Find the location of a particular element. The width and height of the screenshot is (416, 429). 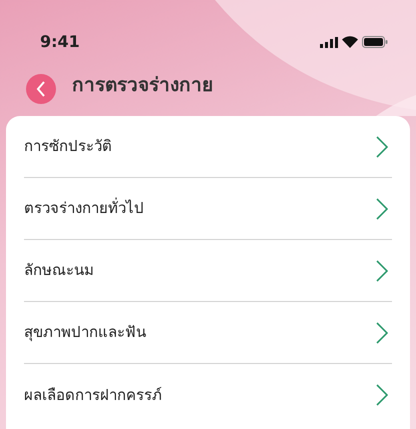

page-title: การตรวจร่างกาย is located at coordinates (142, 85).